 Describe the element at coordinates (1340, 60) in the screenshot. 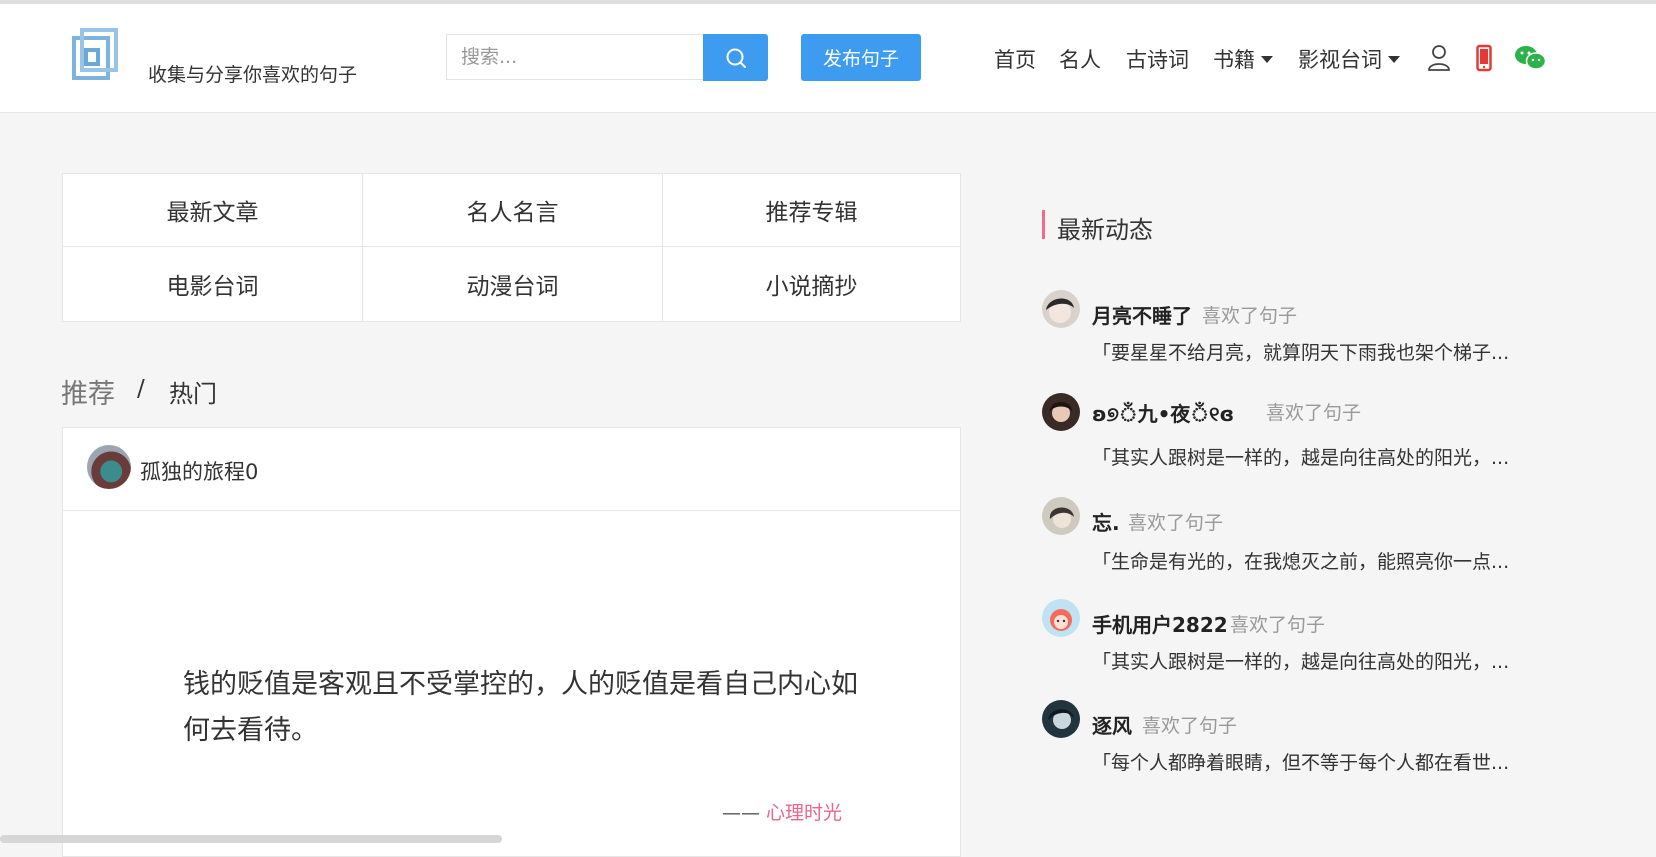

I see `nav-movies-label: 影视台词` at that location.